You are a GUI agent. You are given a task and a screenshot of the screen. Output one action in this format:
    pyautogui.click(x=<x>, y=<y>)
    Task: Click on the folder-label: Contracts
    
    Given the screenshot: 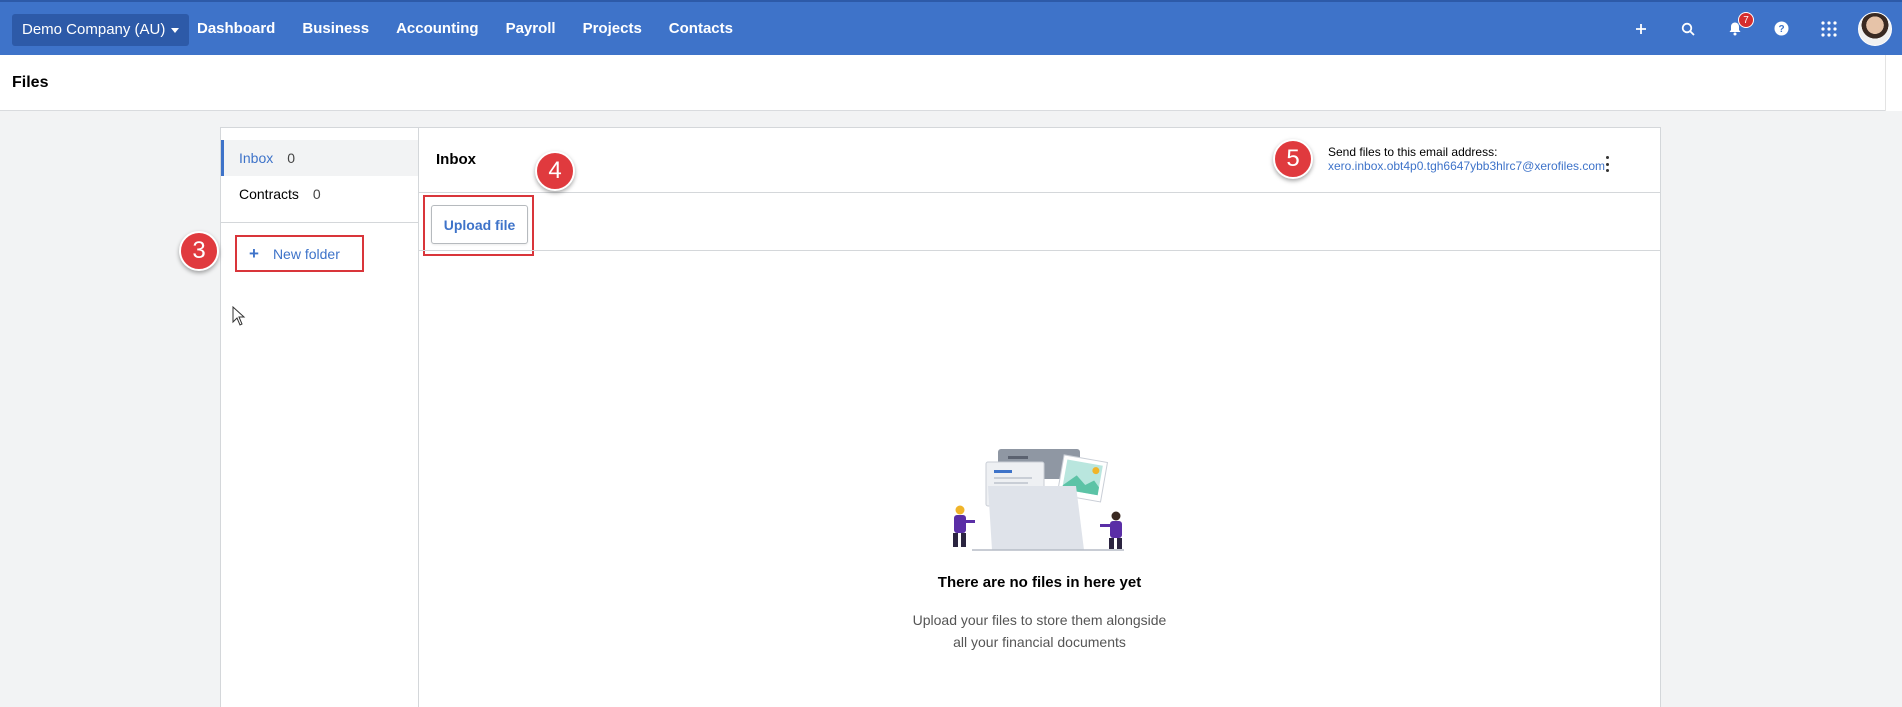 What is the action you would take?
    pyautogui.click(x=269, y=194)
    